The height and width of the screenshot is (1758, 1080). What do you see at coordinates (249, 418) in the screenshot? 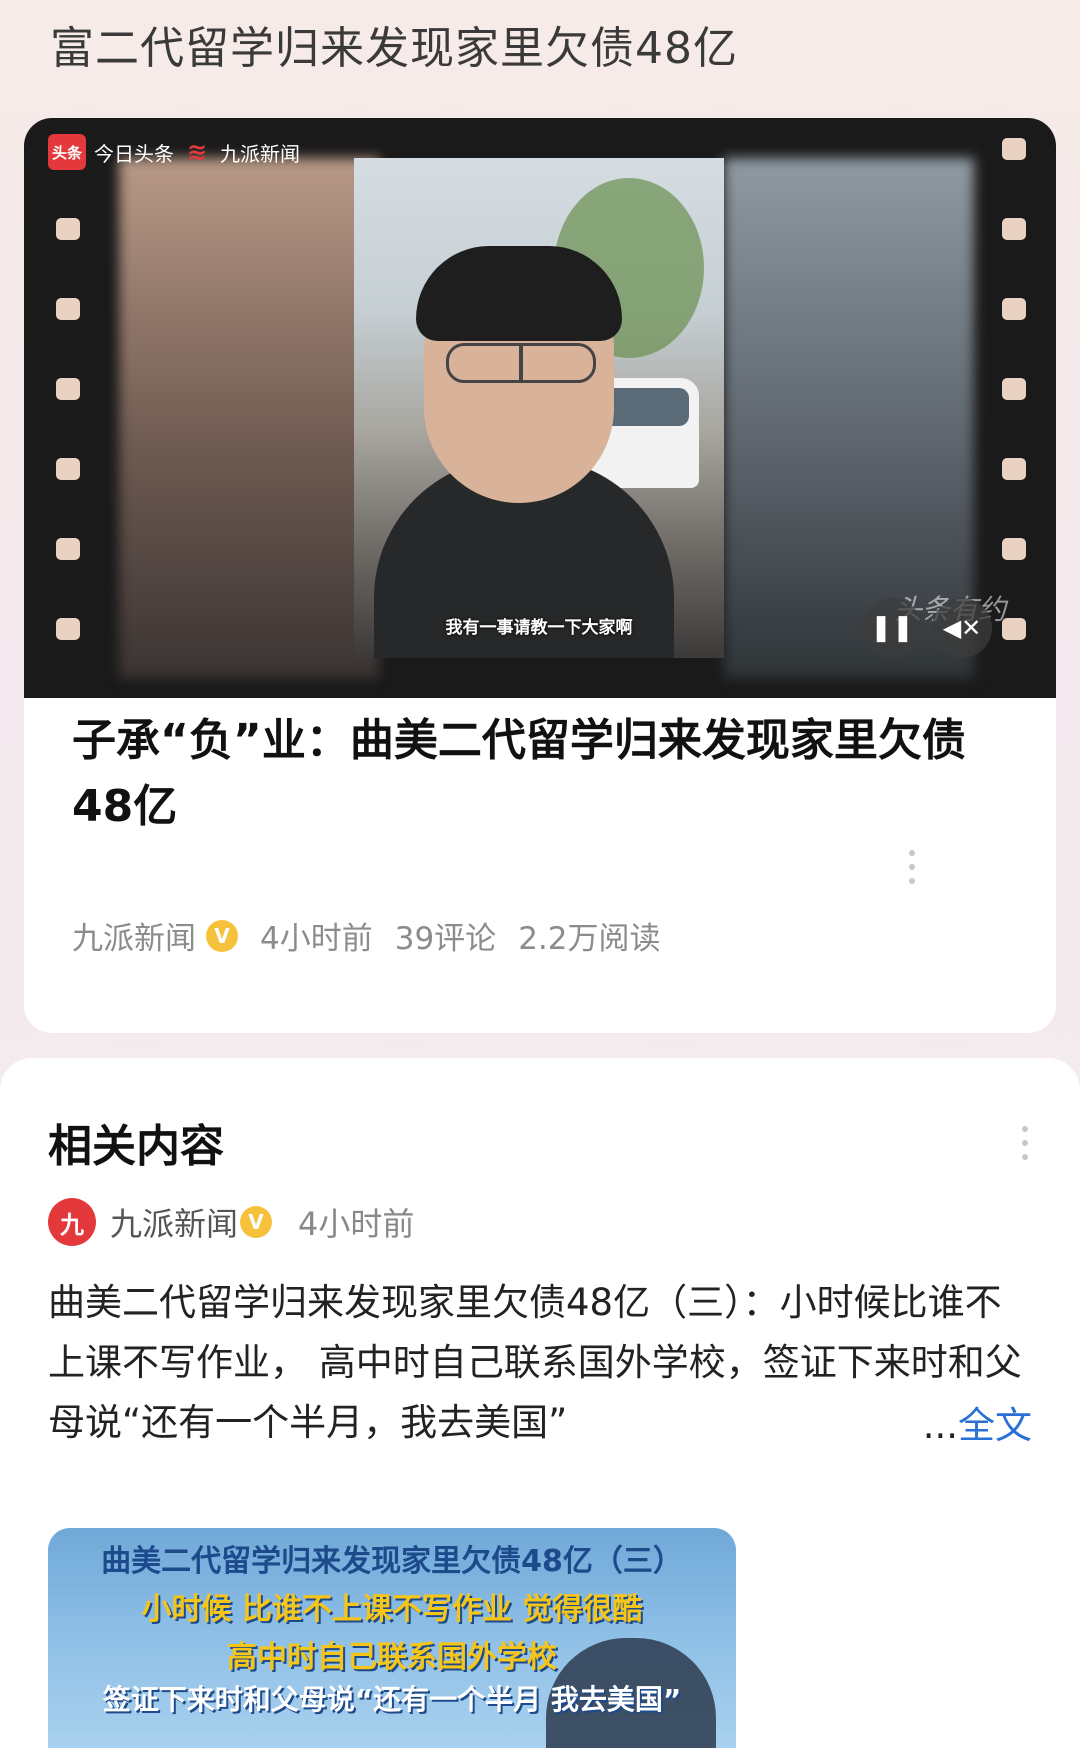
I see `blurred-frame-left` at bounding box center [249, 418].